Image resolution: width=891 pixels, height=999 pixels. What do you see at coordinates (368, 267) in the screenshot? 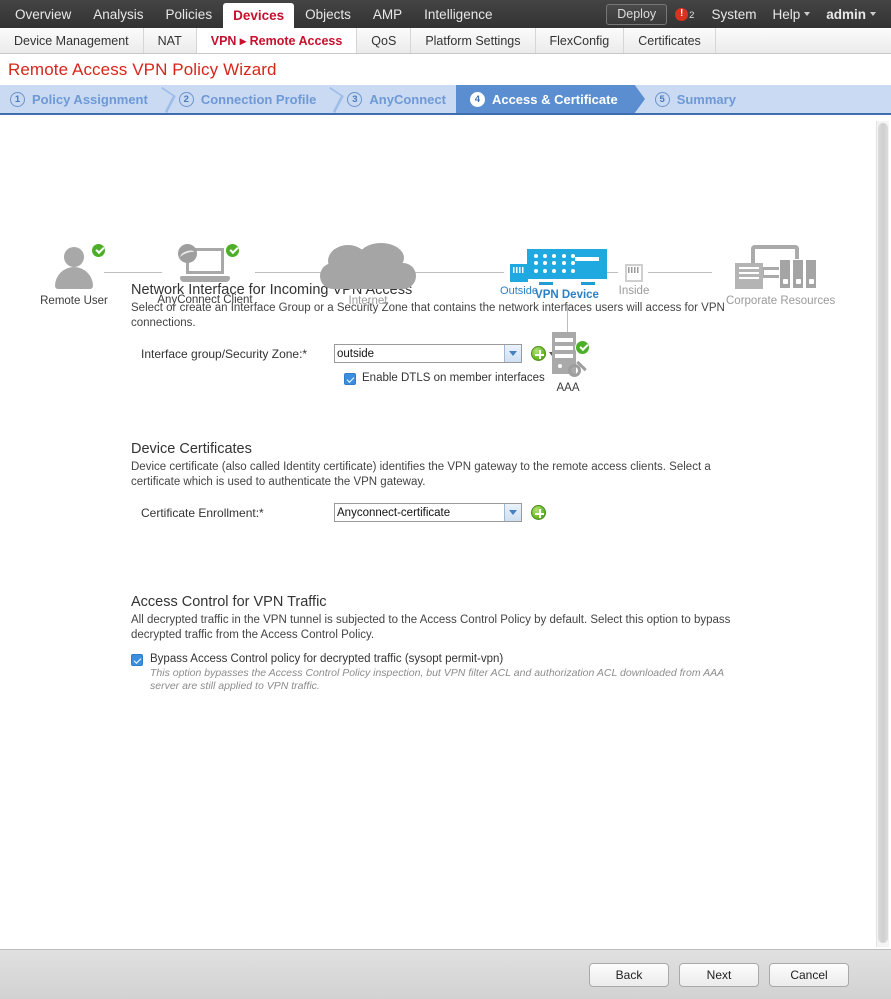
I see `cloud-icon` at bounding box center [368, 267].